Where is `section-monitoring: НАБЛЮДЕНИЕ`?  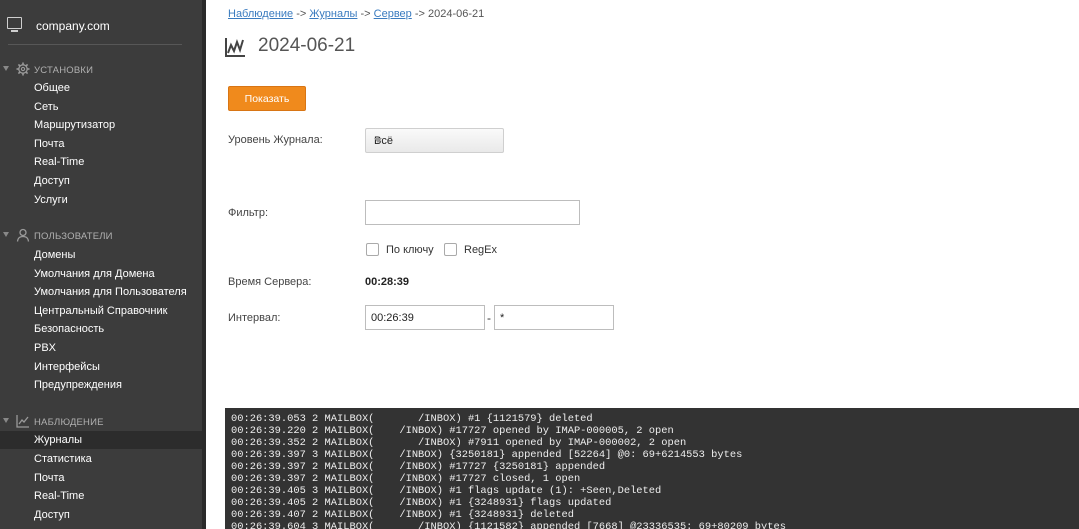
section-monitoring: НАБЛЮДЕНИЕ is located at coordinates (100, 422).